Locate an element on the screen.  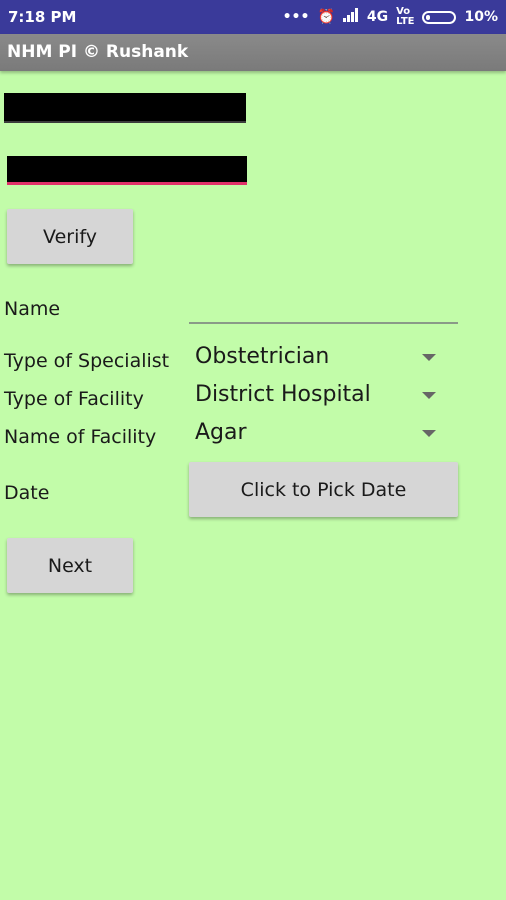
battery-icon is located at coordinates (439, 17).